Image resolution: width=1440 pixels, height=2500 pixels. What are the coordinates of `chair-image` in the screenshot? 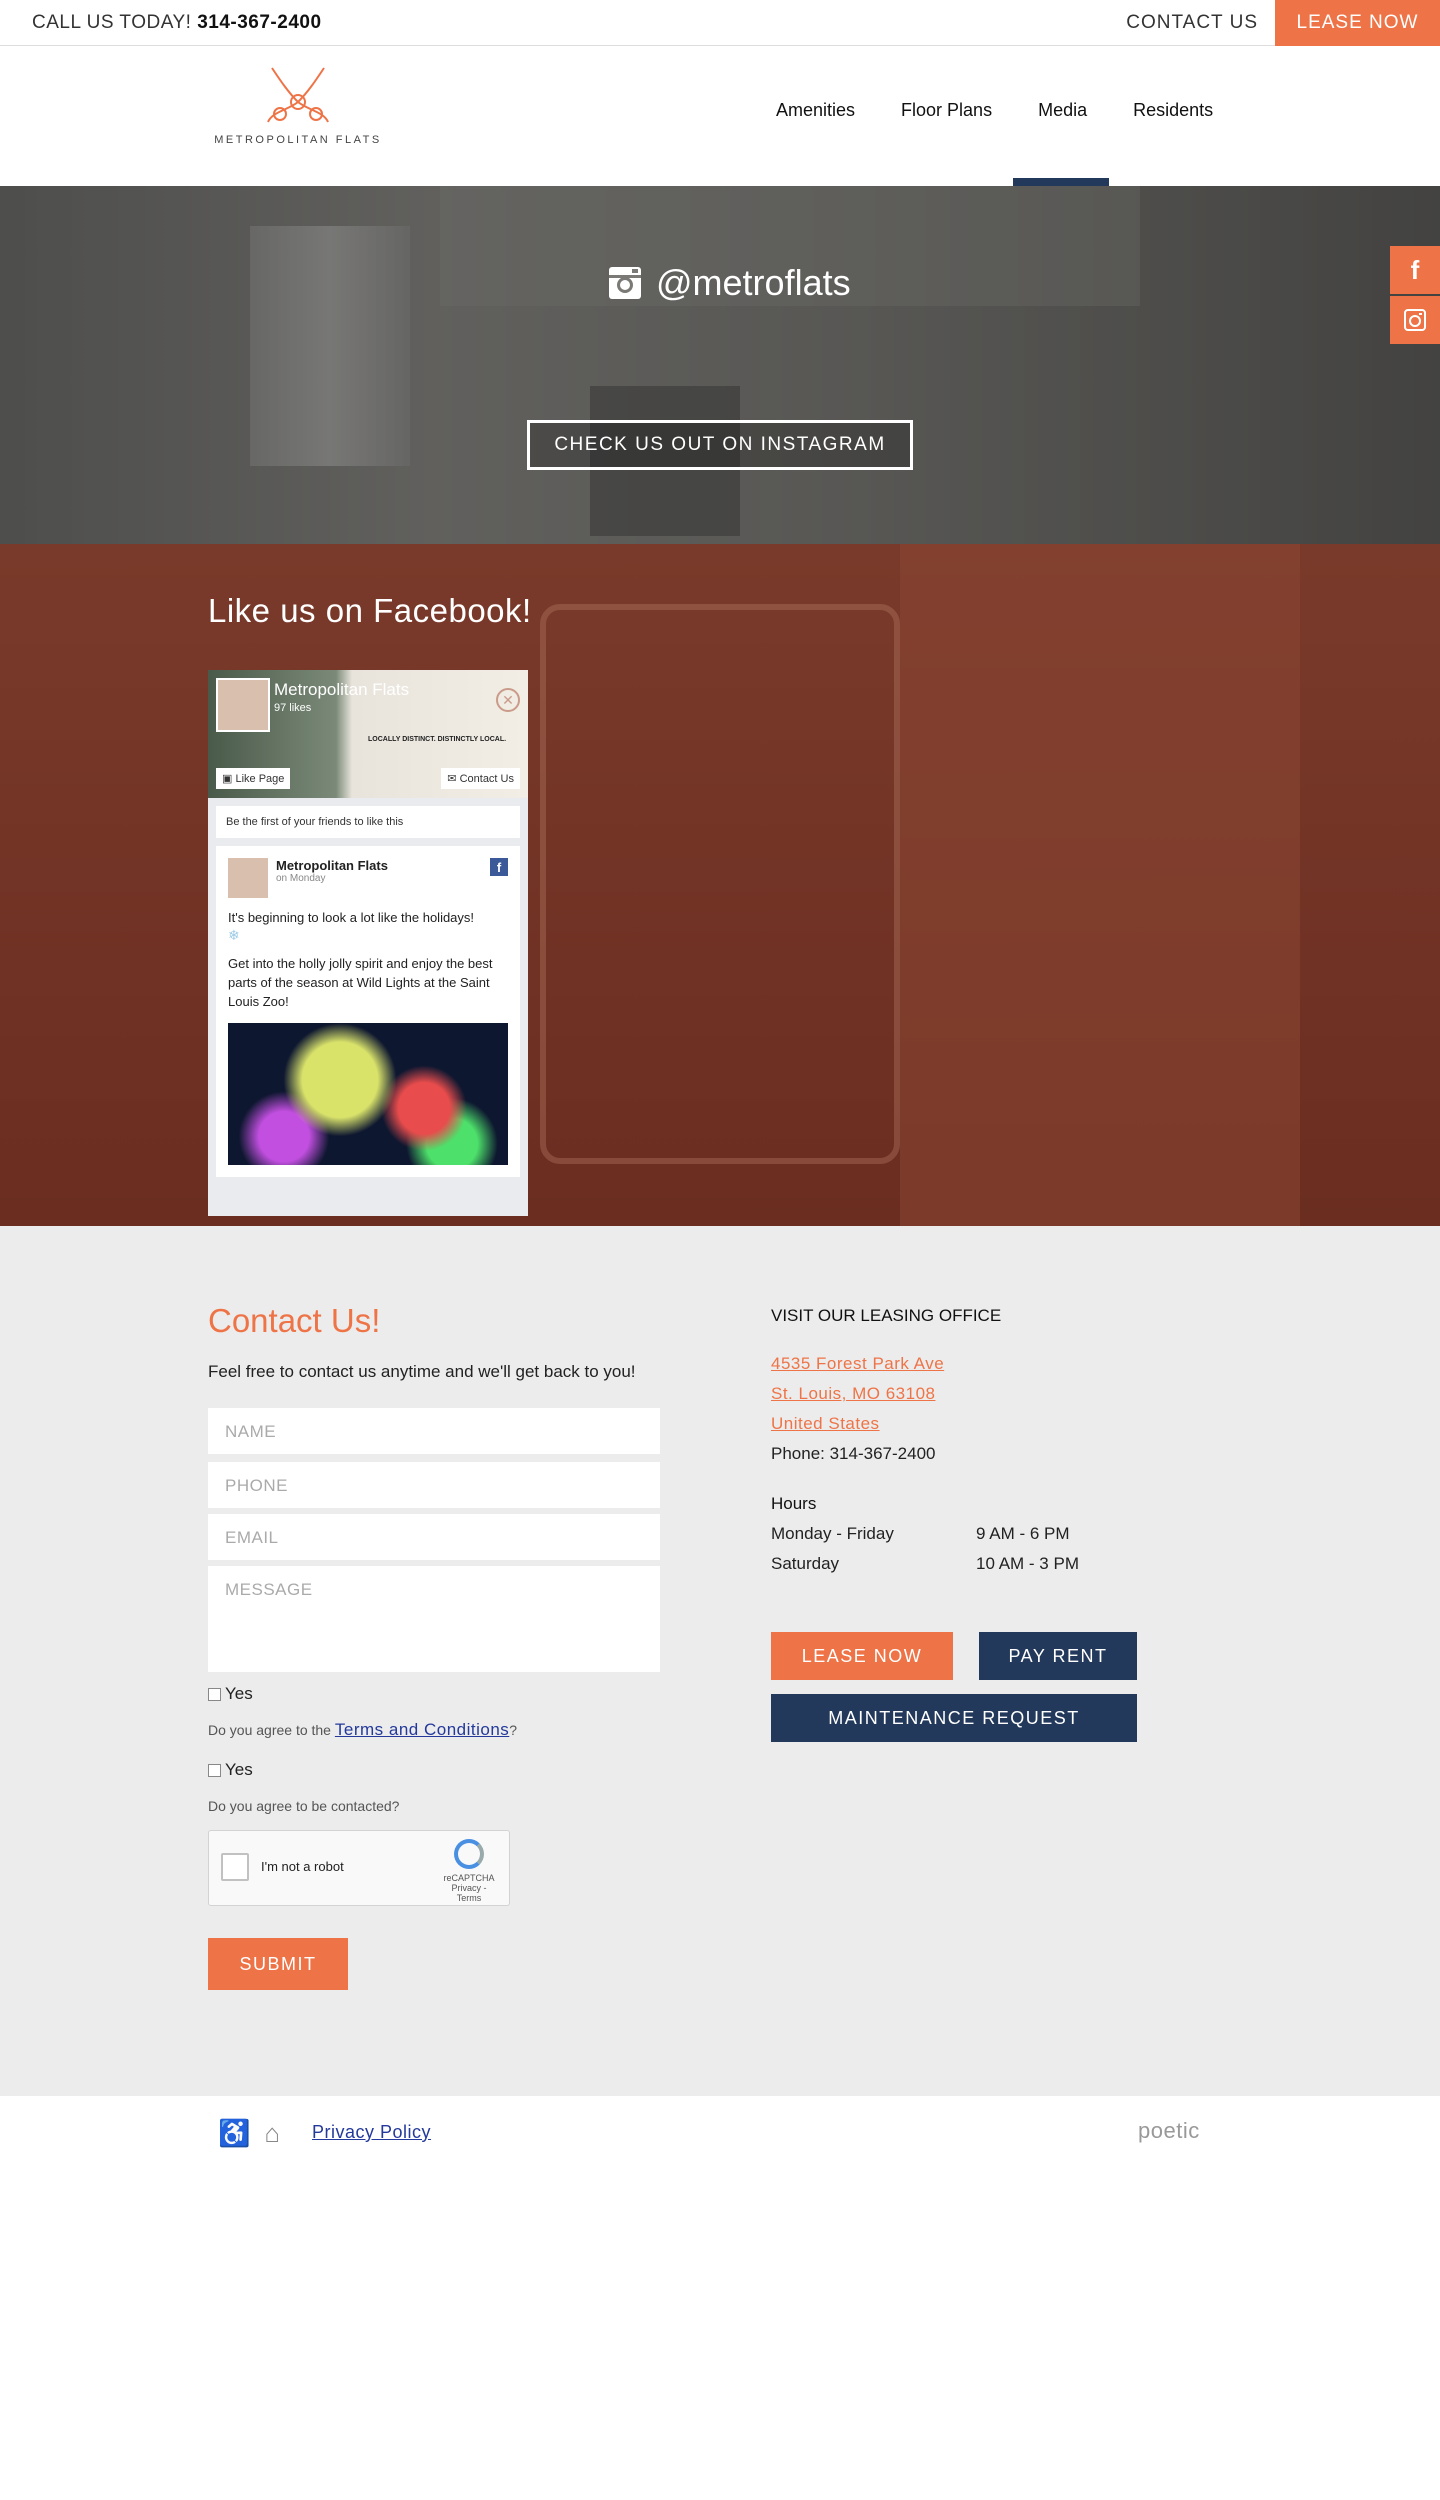 It's located at (720, 884).